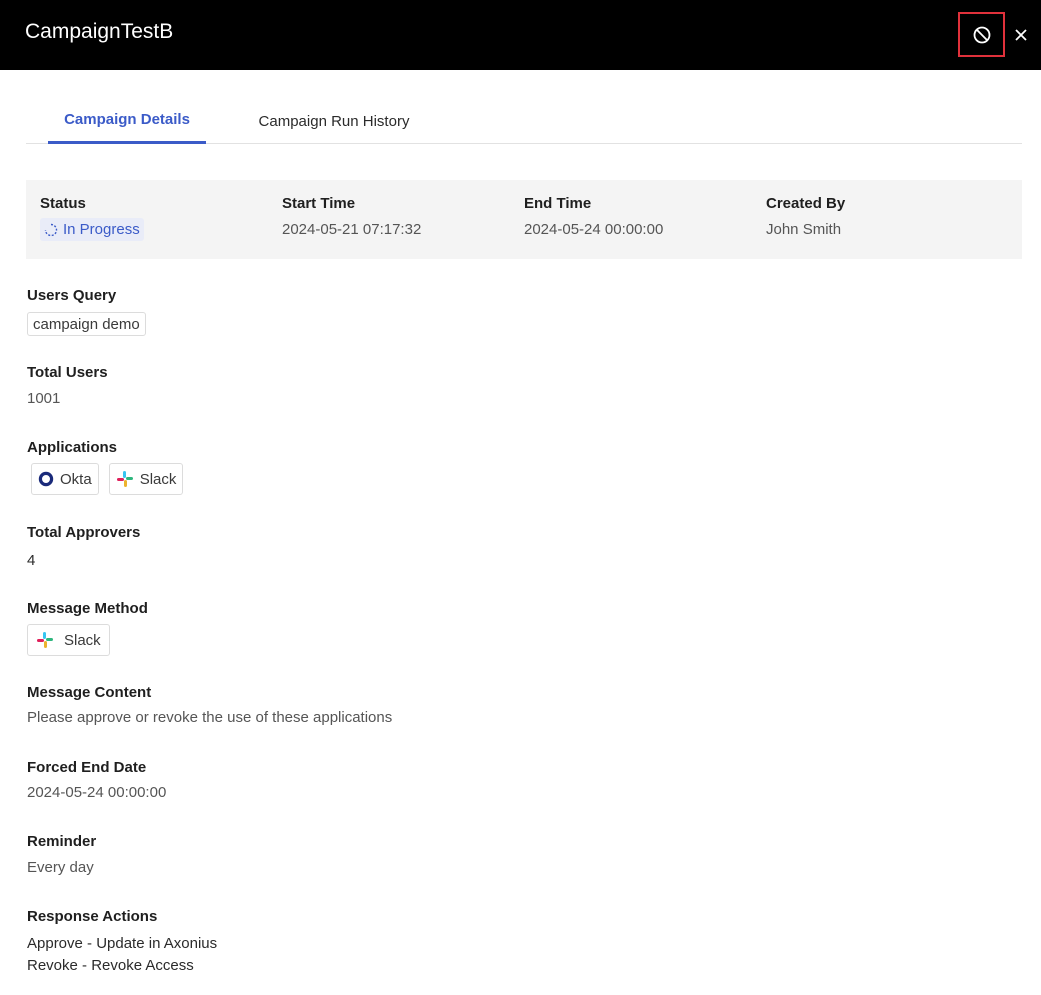  Describe the element at coordinates (61, 854) in the screenshot. I see `reminder-section: Reminder Every day` at that location.